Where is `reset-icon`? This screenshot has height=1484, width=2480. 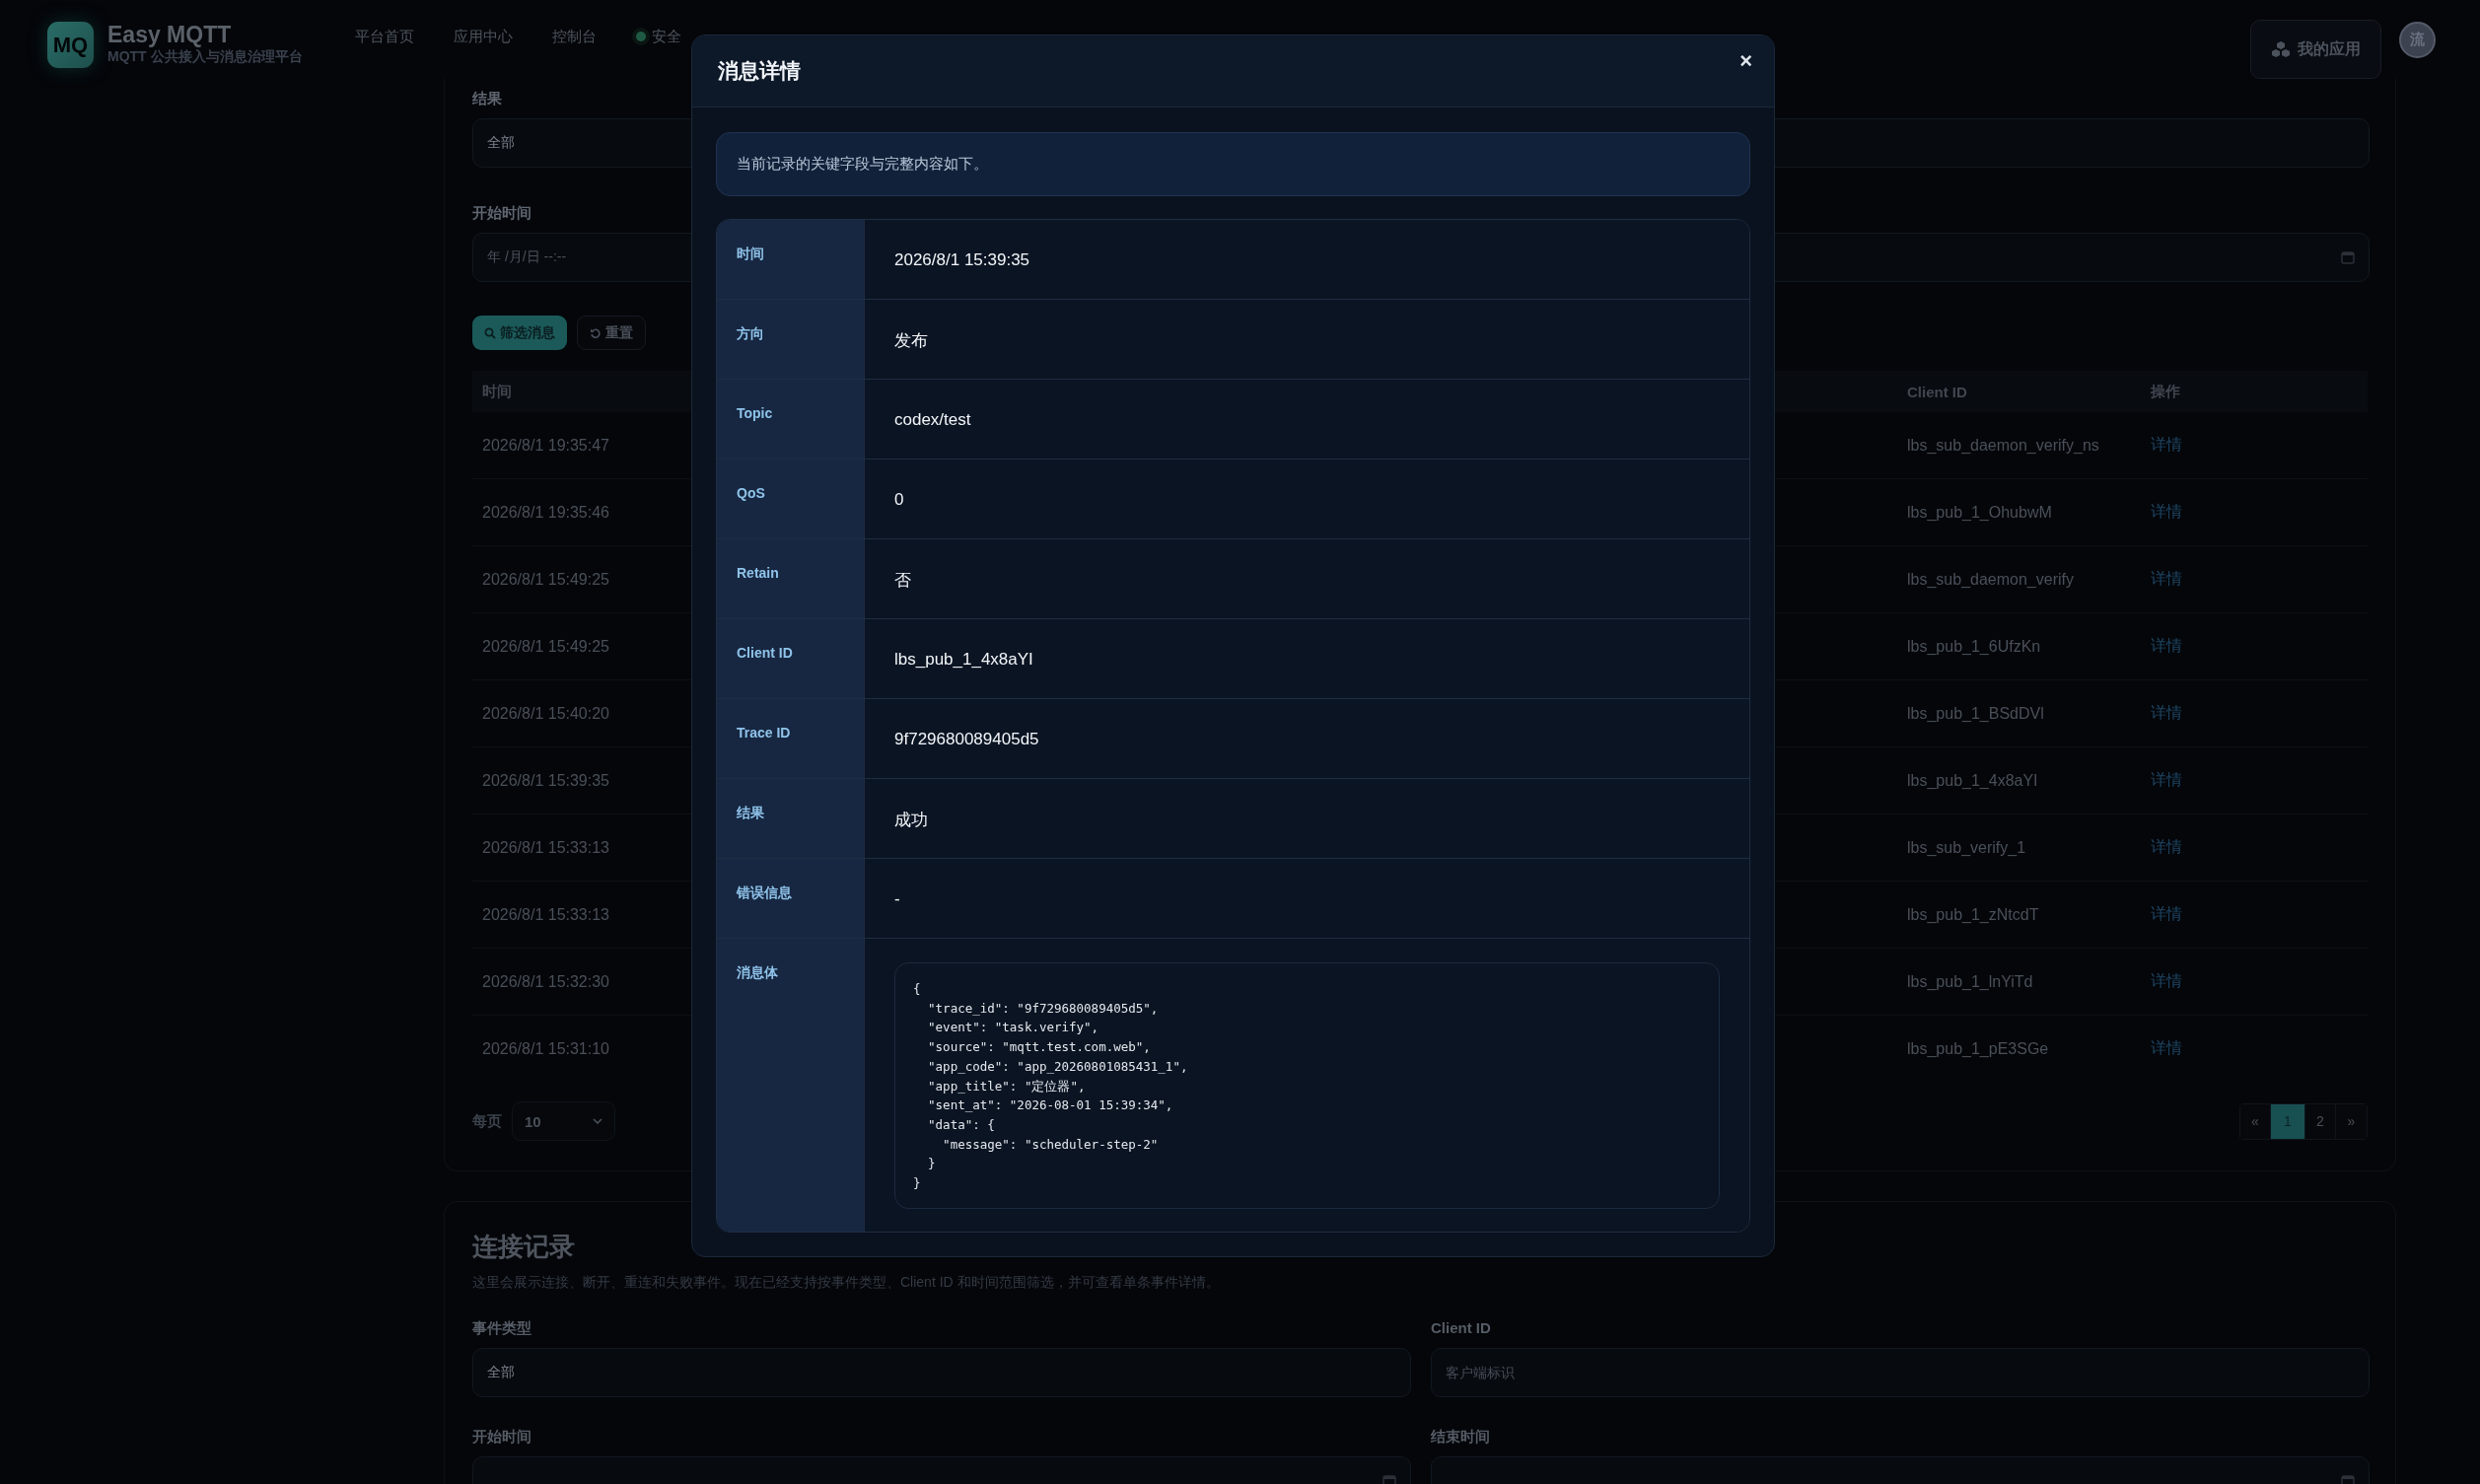
reset-icon is located at coordinates (596, 332).